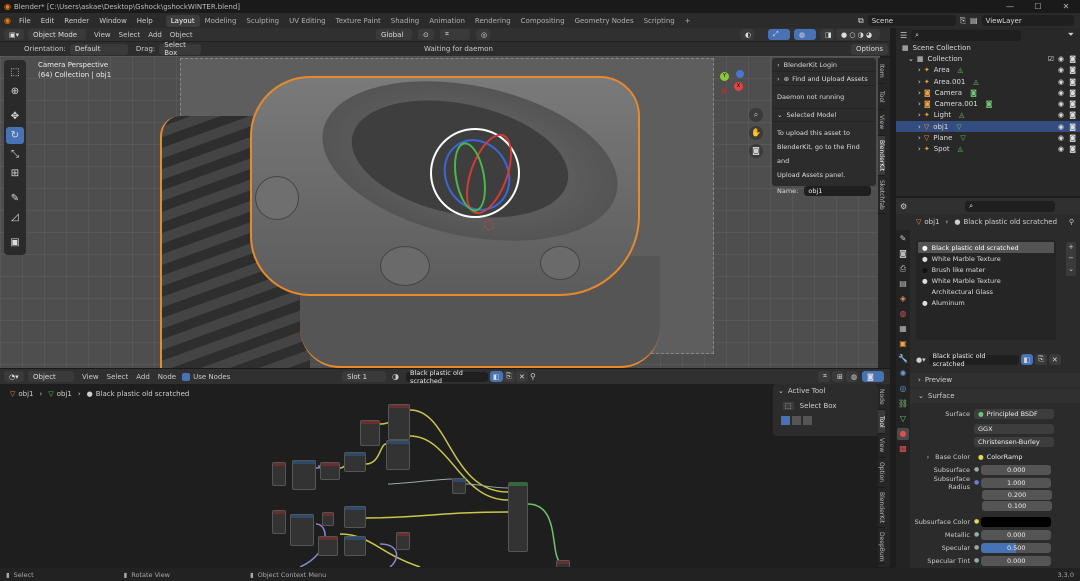 This screenshot has height=581, width=1080. I want to click on menu-help: Help, so click(145, 21).